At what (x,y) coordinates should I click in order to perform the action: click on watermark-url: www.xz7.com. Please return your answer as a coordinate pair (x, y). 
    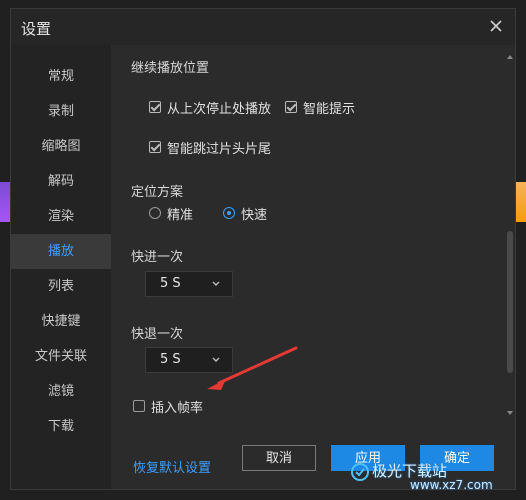
    Looking at the image, I should click on (451, 485).